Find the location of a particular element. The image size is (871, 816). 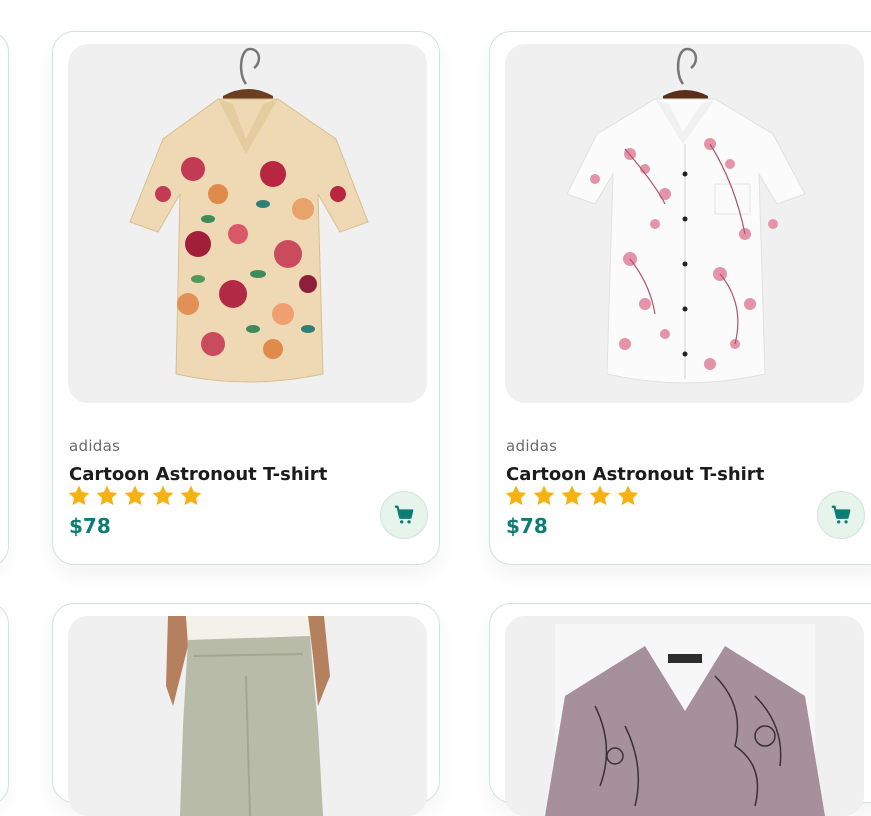

product-card-partial-left-bottom is located at coordinates (4, 704).